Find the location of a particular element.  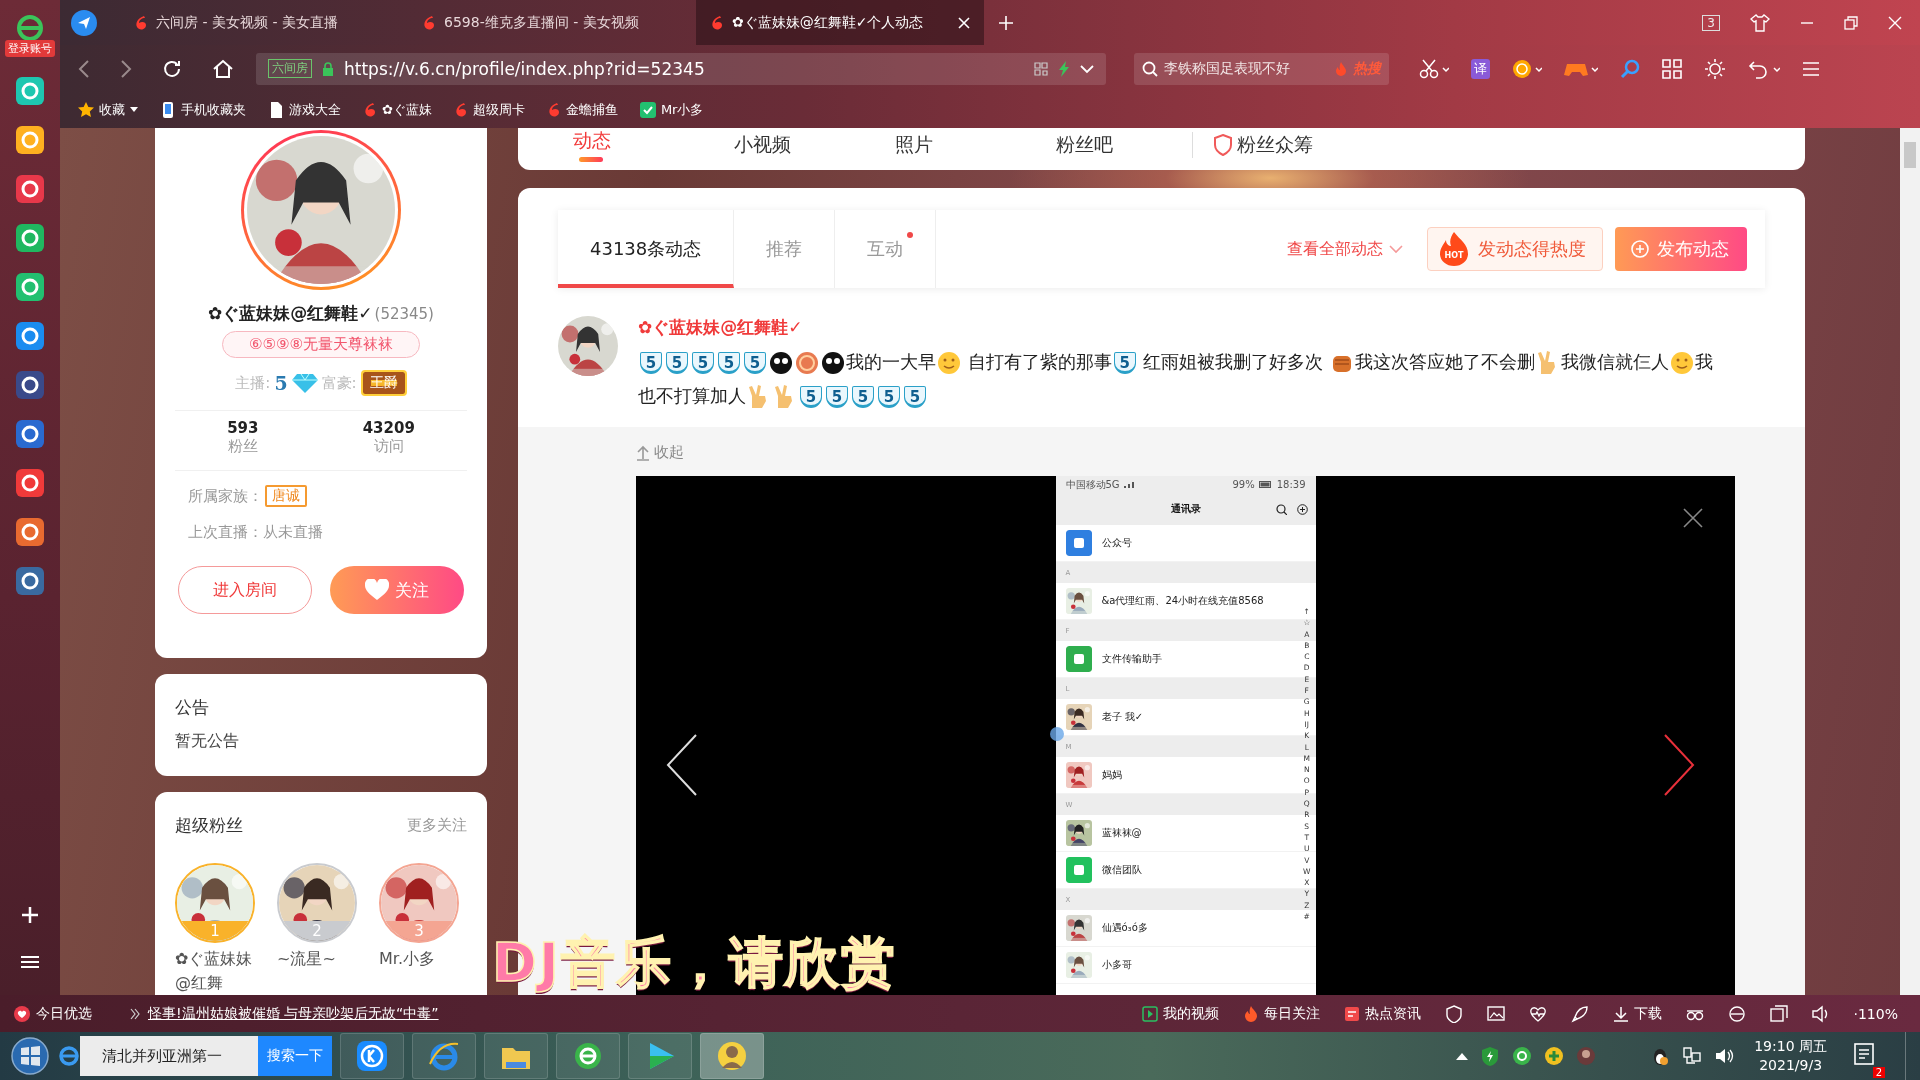

news-headline-link: 怪事!温州姑娘被催婚 与母亲吵架后无故“中毒” is located at coordinates (293, 1013).